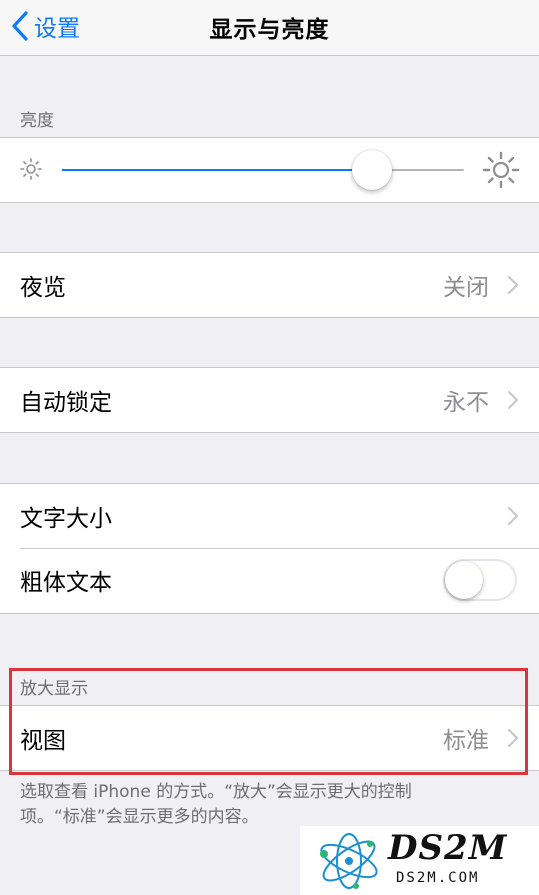 The width and height of the screenshot is (539, 895). I want to click on page-title: 显示与亮度, so click(269, 30).